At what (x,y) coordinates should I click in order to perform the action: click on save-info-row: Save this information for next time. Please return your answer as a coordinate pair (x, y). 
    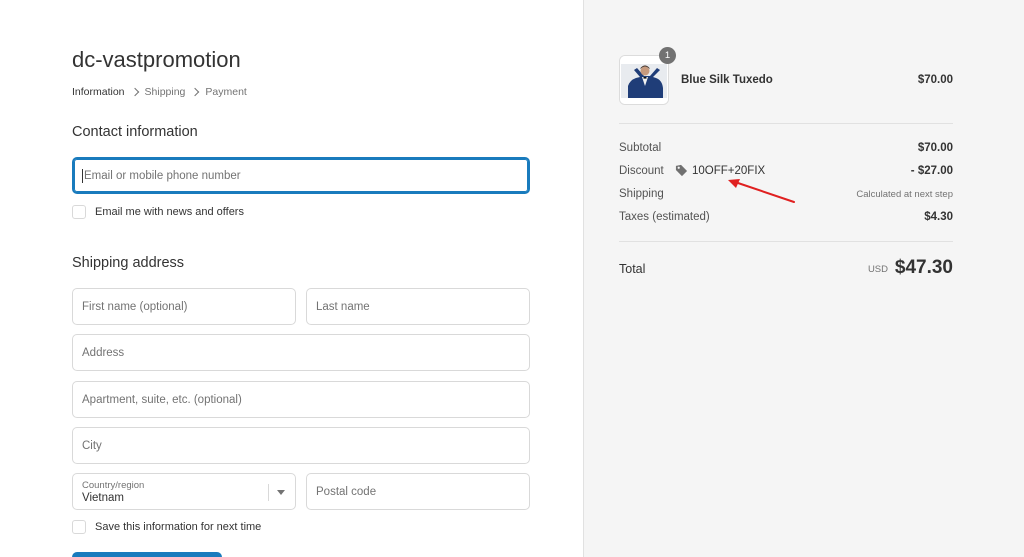
    Looking at the image, I should click on (166, 527).